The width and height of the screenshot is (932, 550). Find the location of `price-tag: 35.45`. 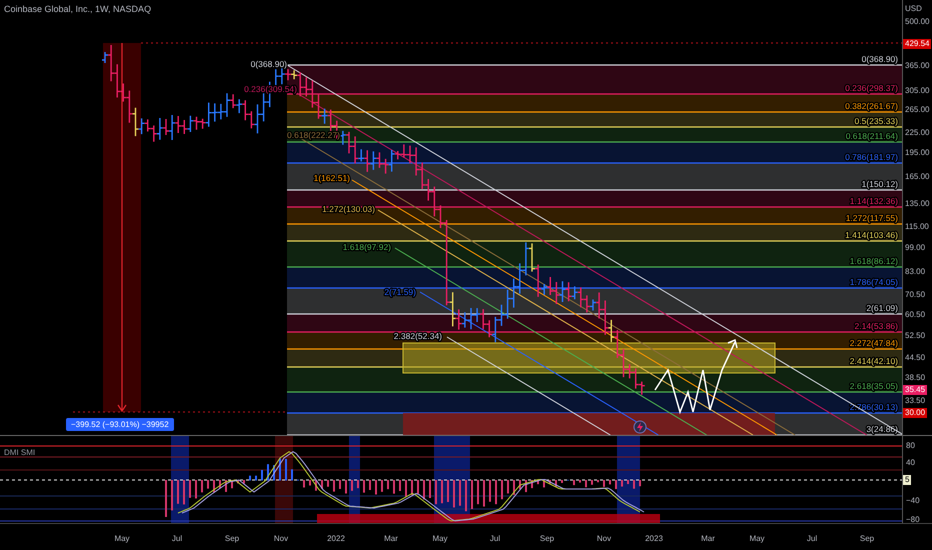

price-tag: 35.45 is located at coordinates (915, 390).